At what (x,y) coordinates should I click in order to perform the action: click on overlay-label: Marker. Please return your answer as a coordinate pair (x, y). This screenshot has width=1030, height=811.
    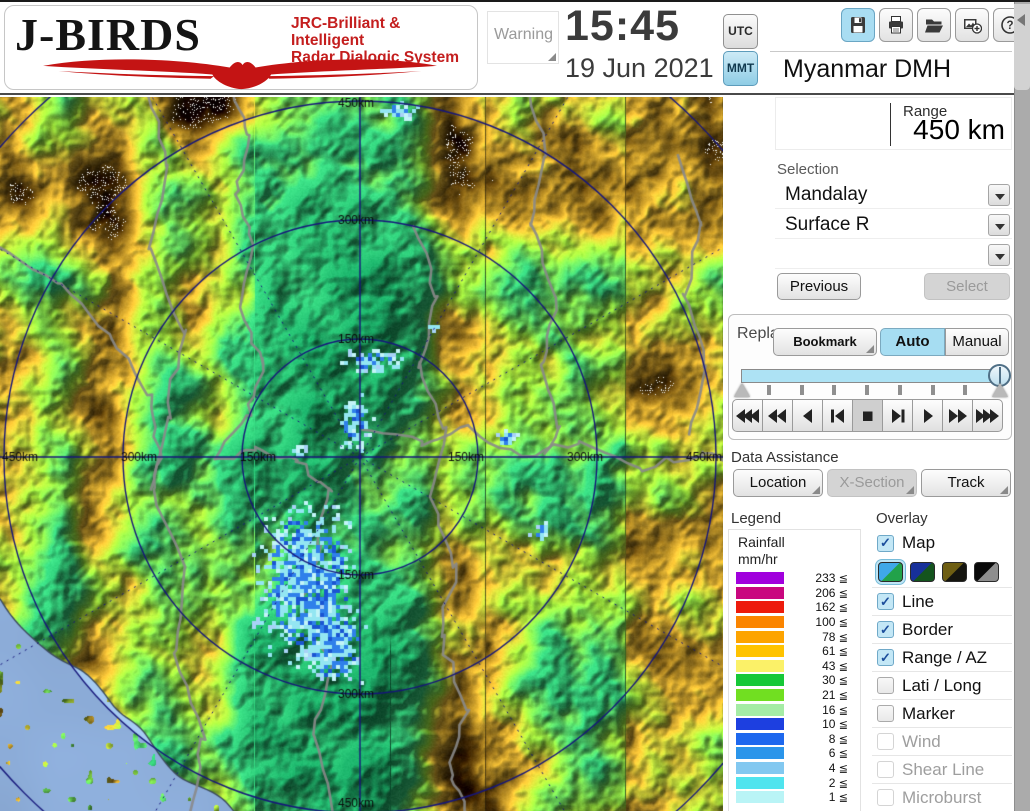
    Looking at the image, I should click on (928, 713).